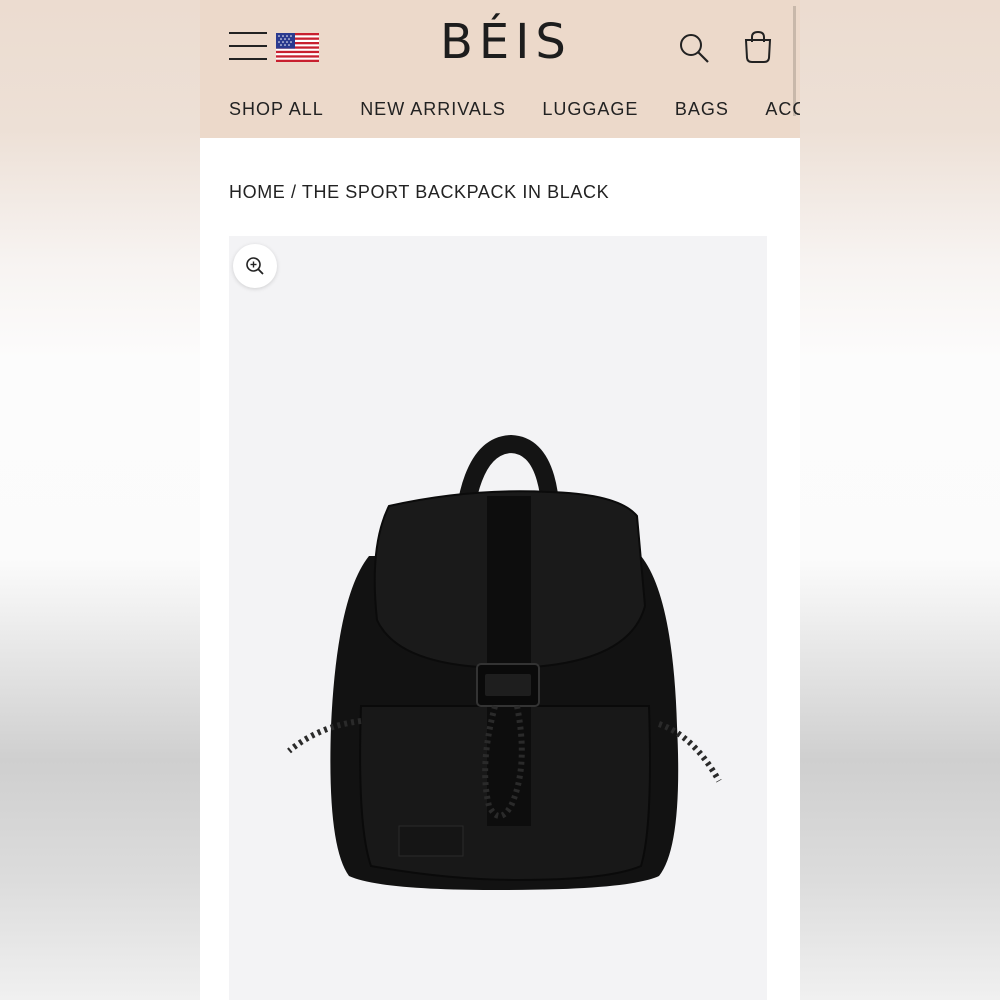  What do you see at coordinates (694, 48) in the screenshot?
I see `search-icon` at bounding box center [694, 48].